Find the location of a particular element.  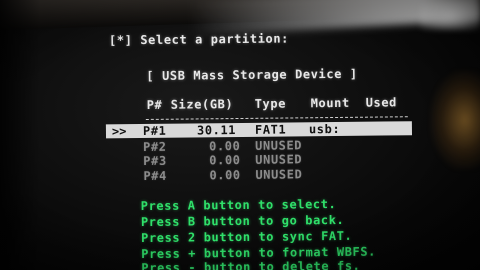

selection-cursor: >> is located at coordinates (119, 131).